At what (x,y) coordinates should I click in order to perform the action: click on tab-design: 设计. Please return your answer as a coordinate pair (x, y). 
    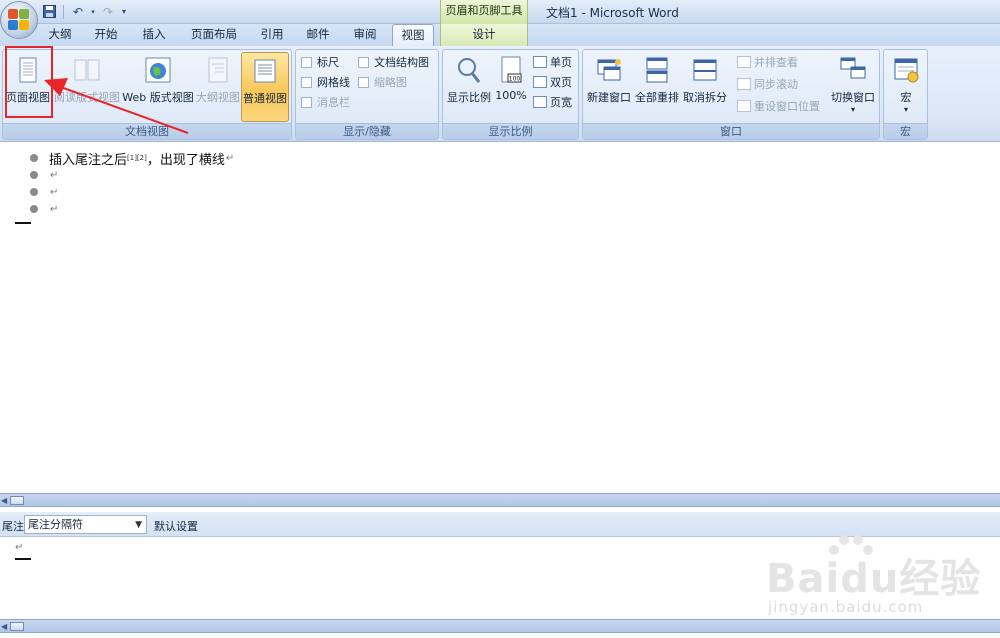
    Looking at the image, I should click on (484, 35).